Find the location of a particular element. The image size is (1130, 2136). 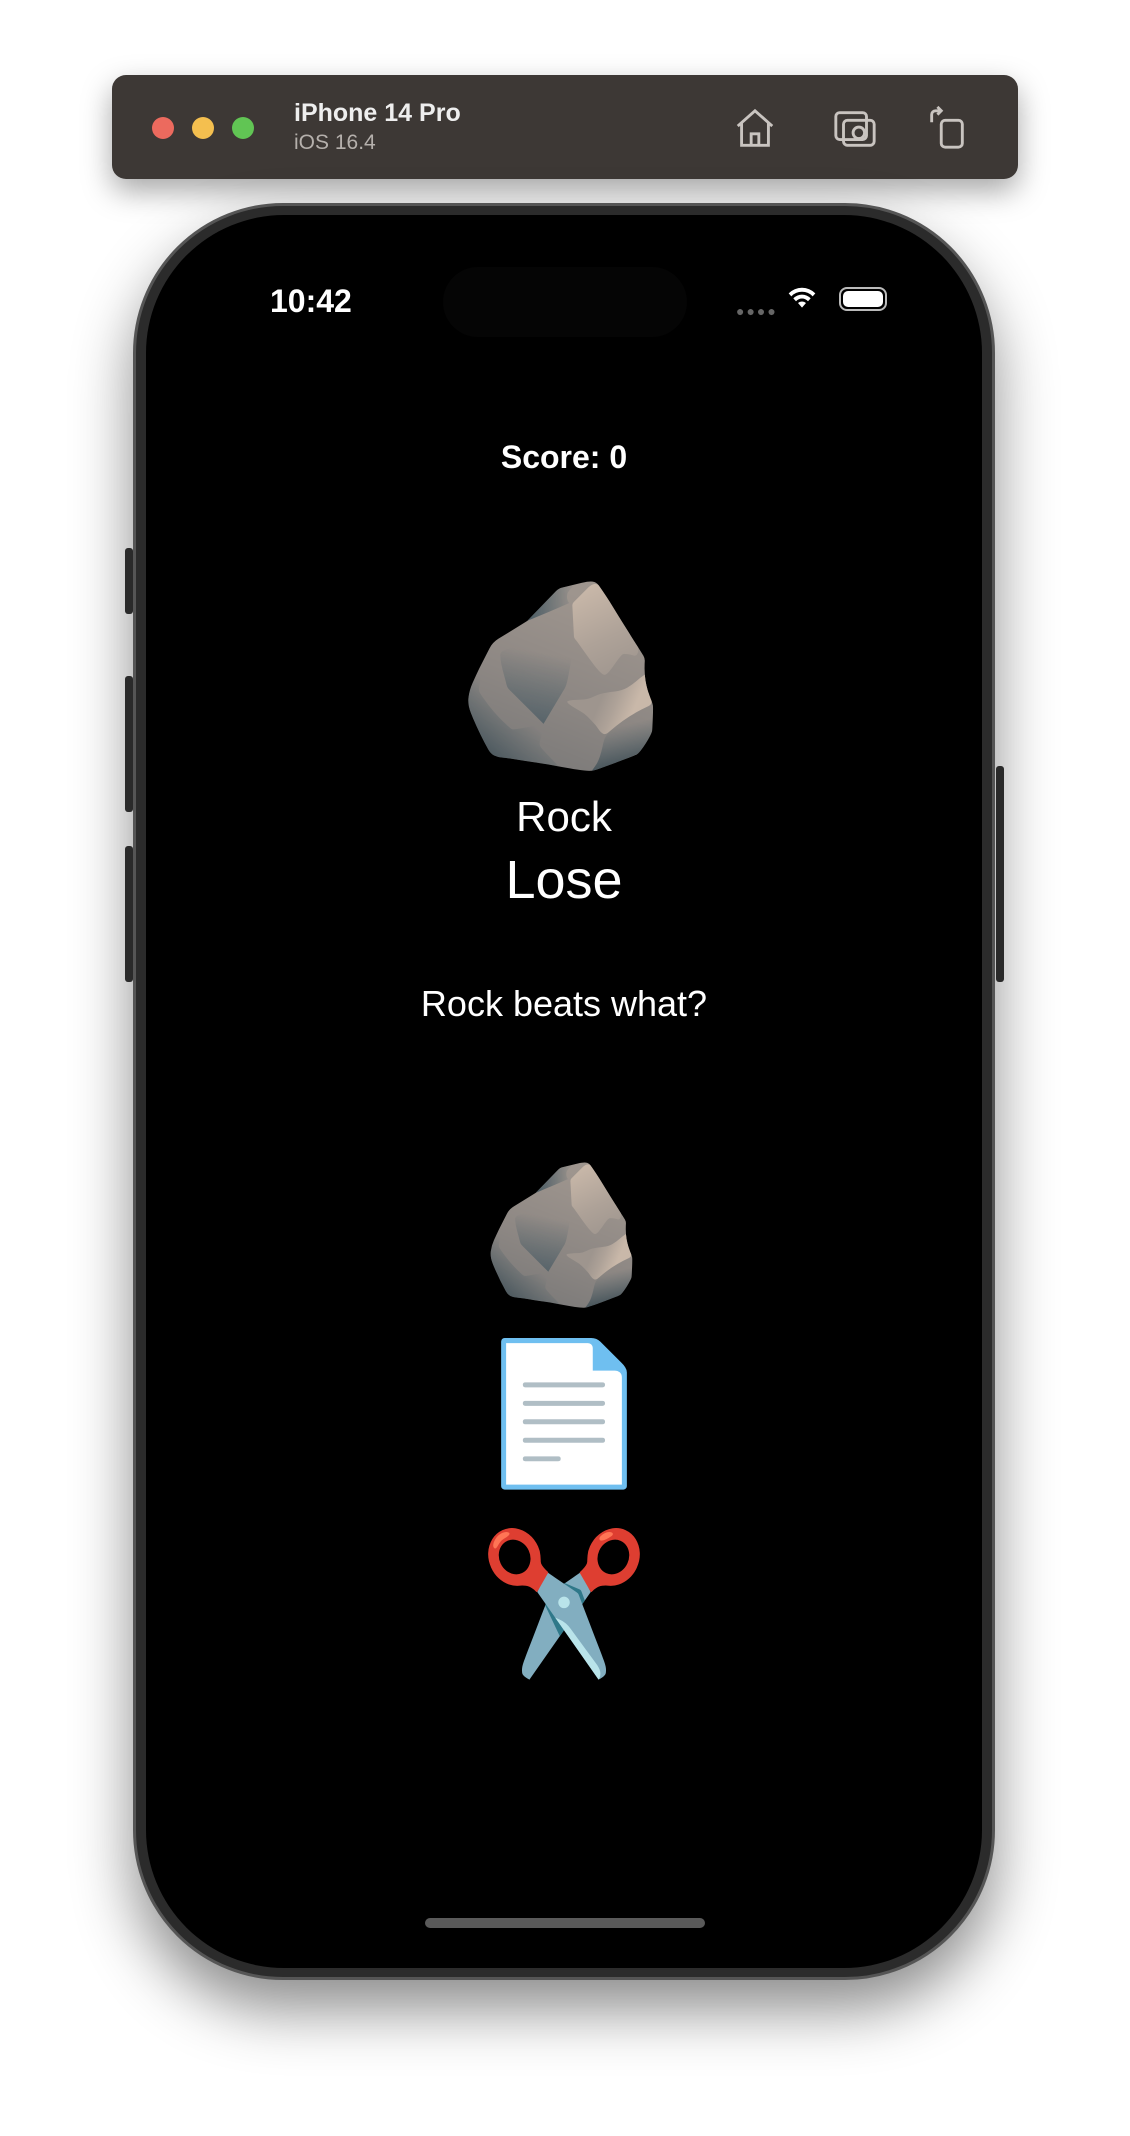

dynamic-island is located at coordinates (565, 302).